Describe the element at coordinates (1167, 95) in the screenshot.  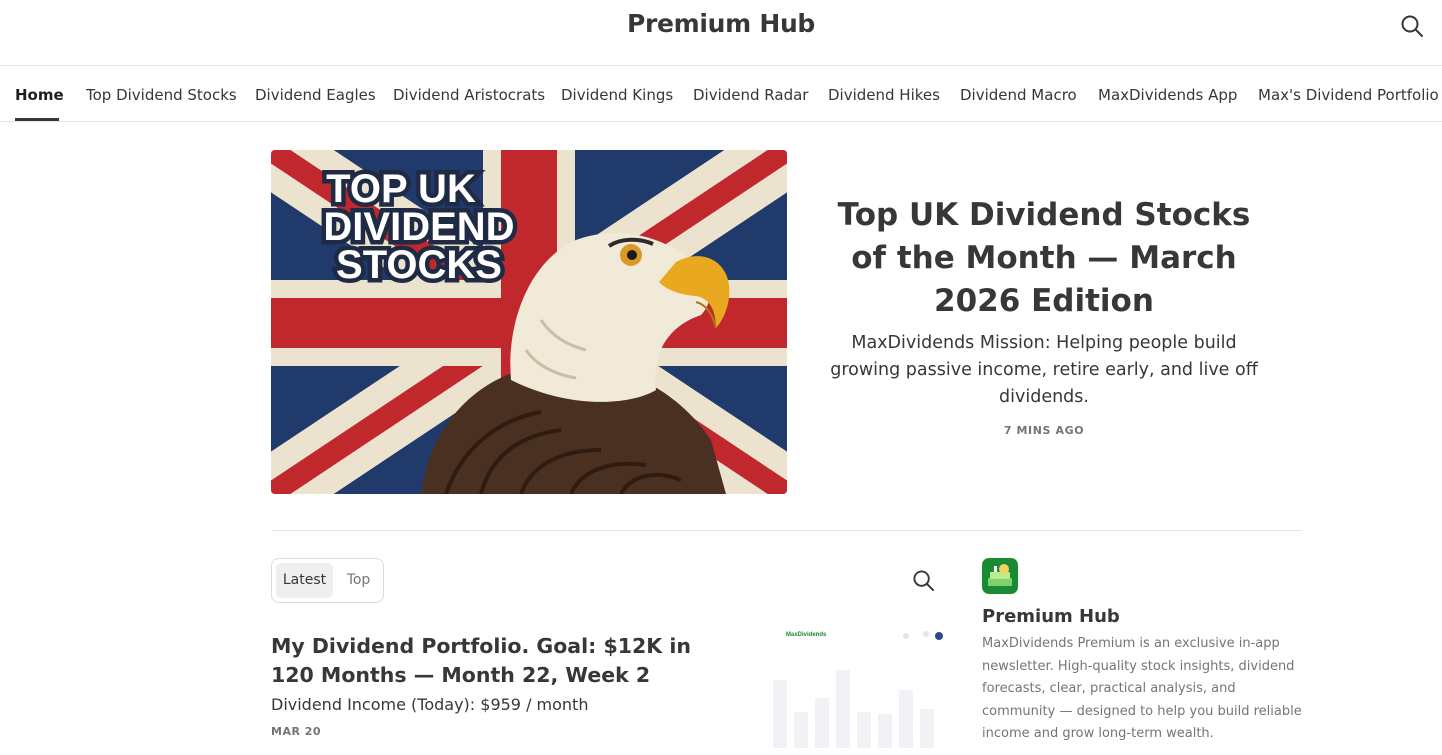
I see `nav-item-maxdividends-app: MaxDividends App` at that location.